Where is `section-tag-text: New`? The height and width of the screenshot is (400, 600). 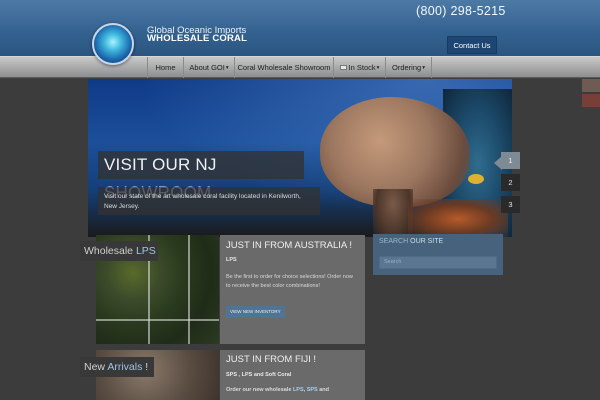
section-tag-text: New is located at coordinates (96, 367).